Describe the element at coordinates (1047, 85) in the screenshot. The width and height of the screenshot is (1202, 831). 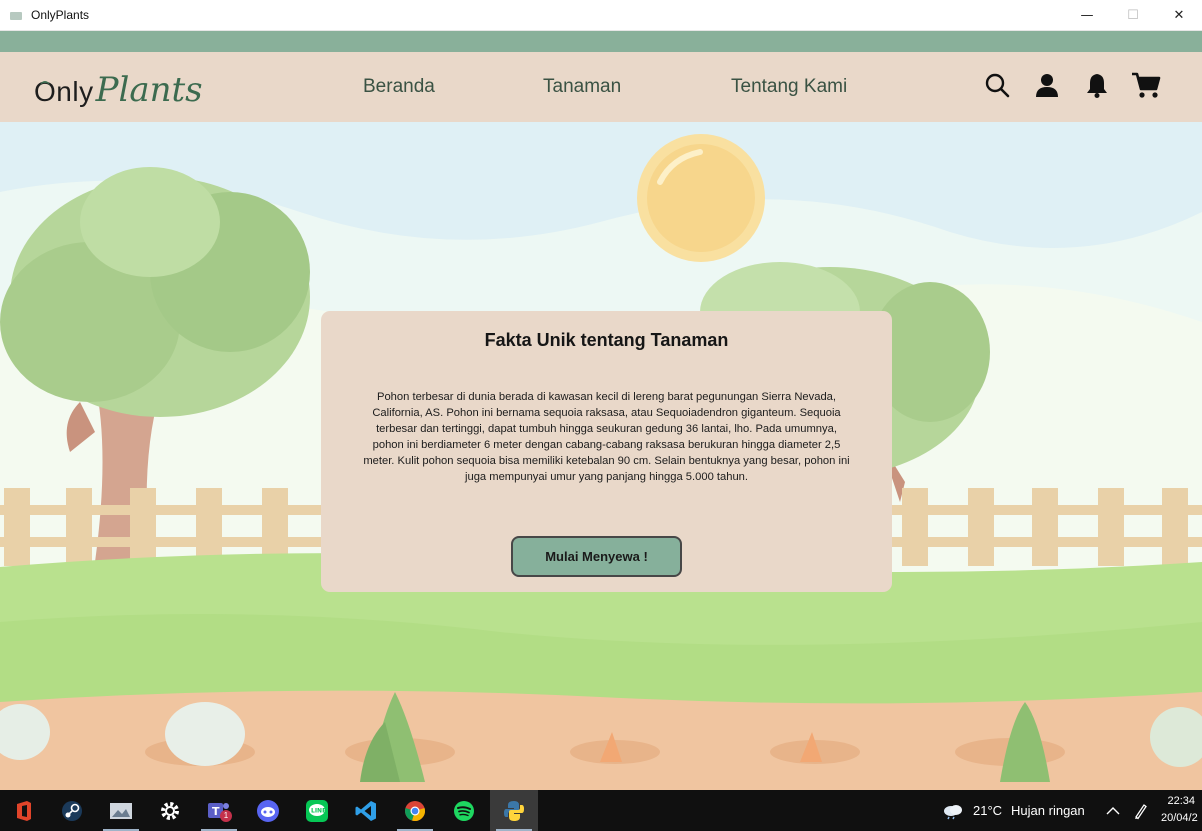
I see `user-icon` at that location.